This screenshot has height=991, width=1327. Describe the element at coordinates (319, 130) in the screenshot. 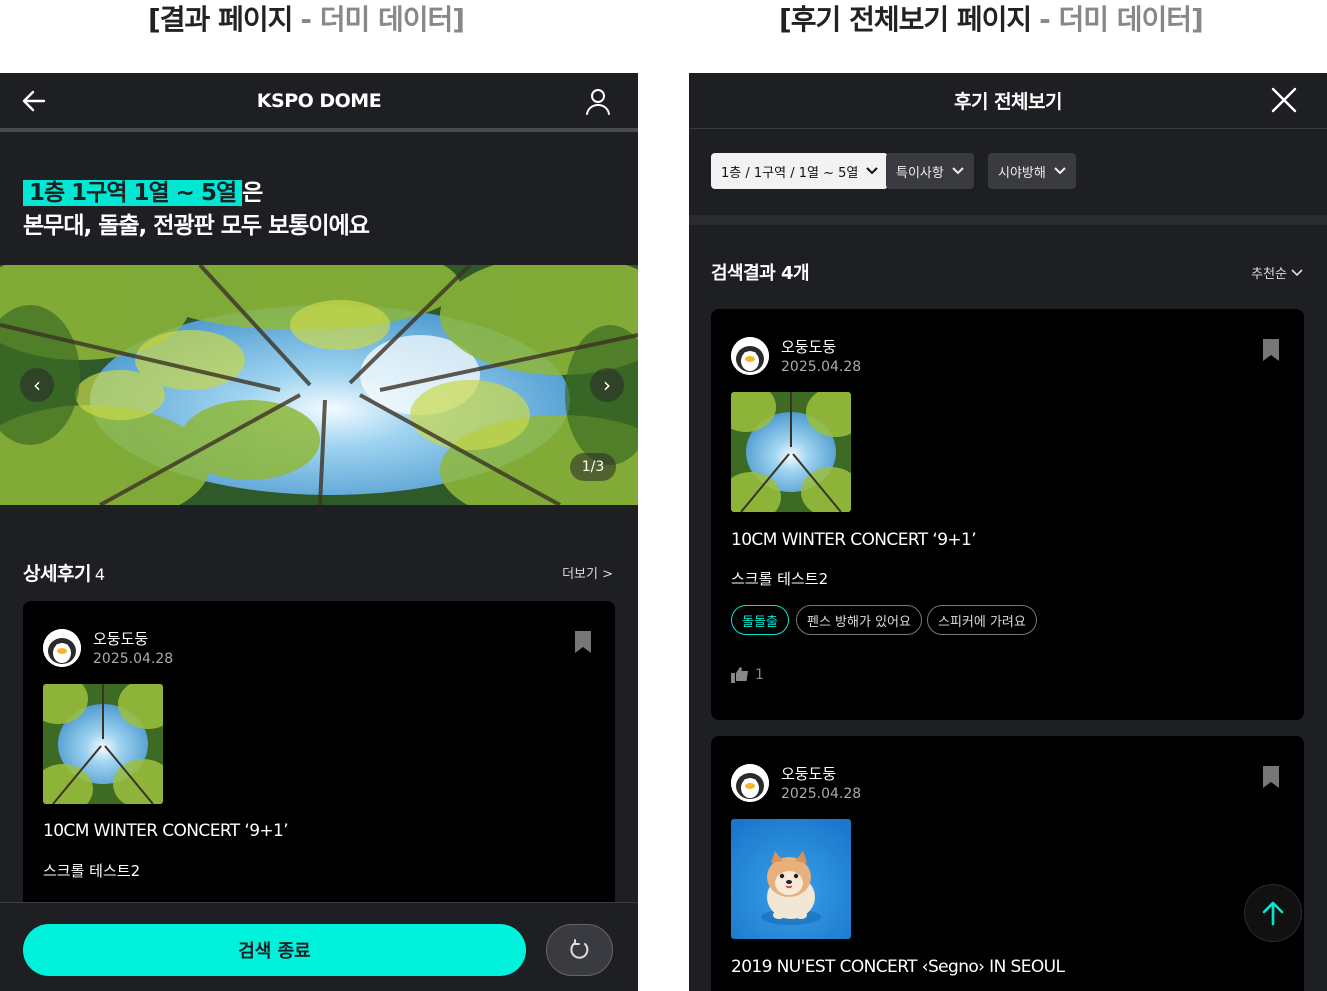

I see `header-progress-line` at that location.